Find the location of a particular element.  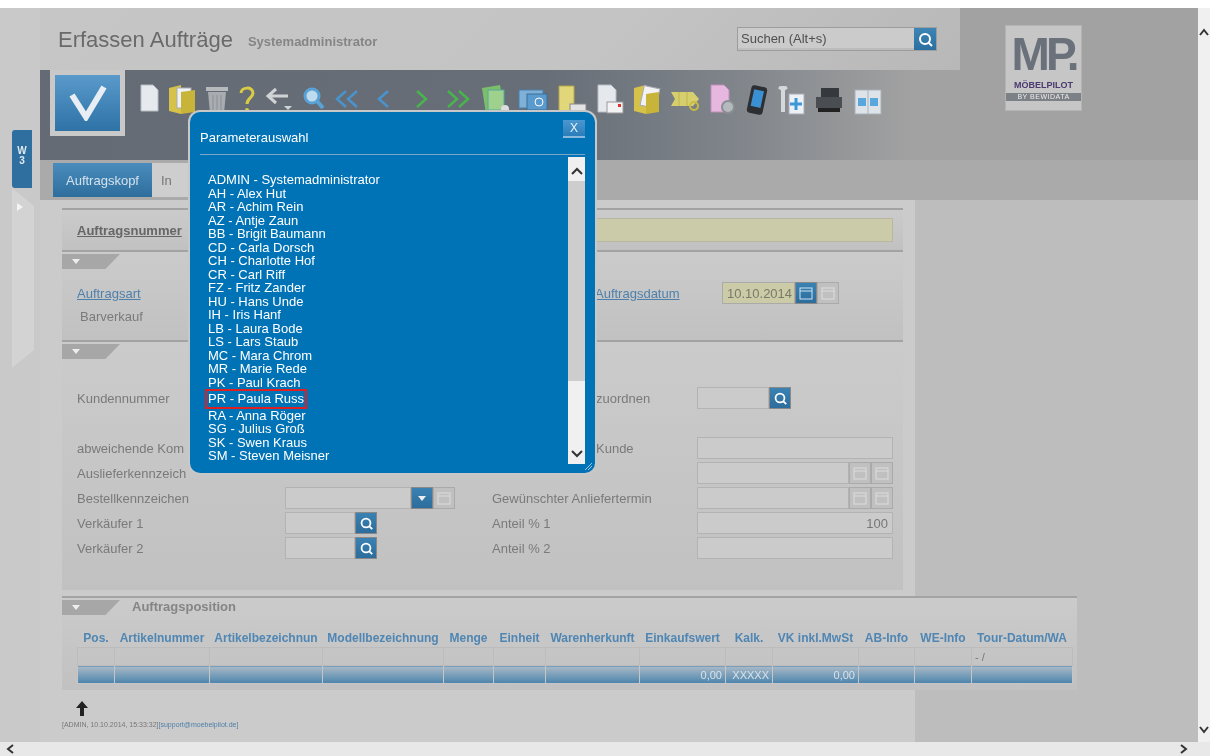

field-label: abweichende Kom is located at coordinates (130, 448).